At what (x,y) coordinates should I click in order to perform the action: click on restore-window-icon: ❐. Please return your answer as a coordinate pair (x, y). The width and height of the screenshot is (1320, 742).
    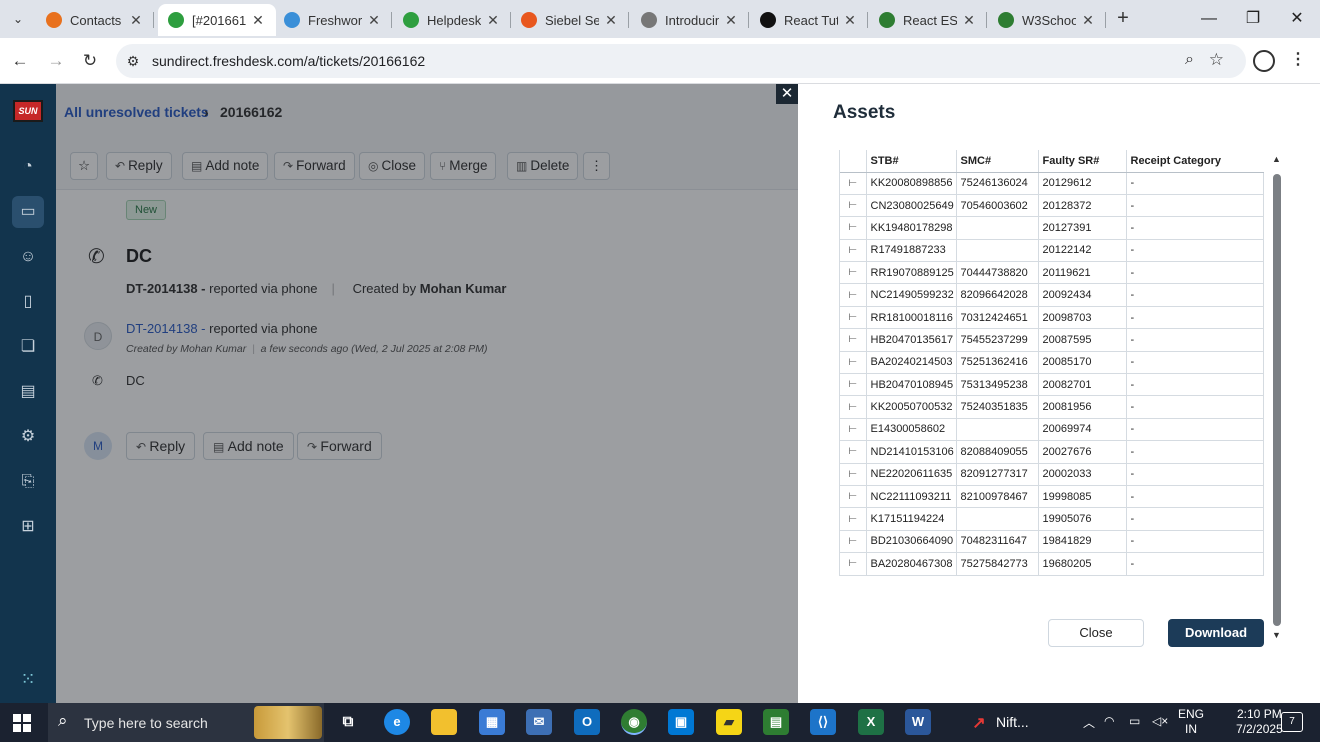
    Looking at the image, I should click on (1253, 19).